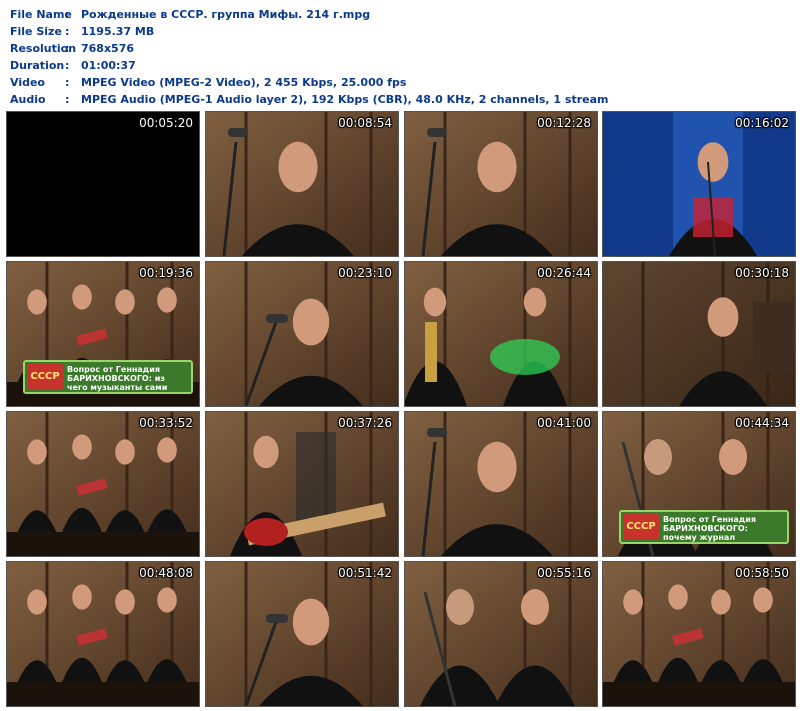 The image size is (800, 711). I want to click on video-thumbnail: 00:12:28, so click(501, 184).